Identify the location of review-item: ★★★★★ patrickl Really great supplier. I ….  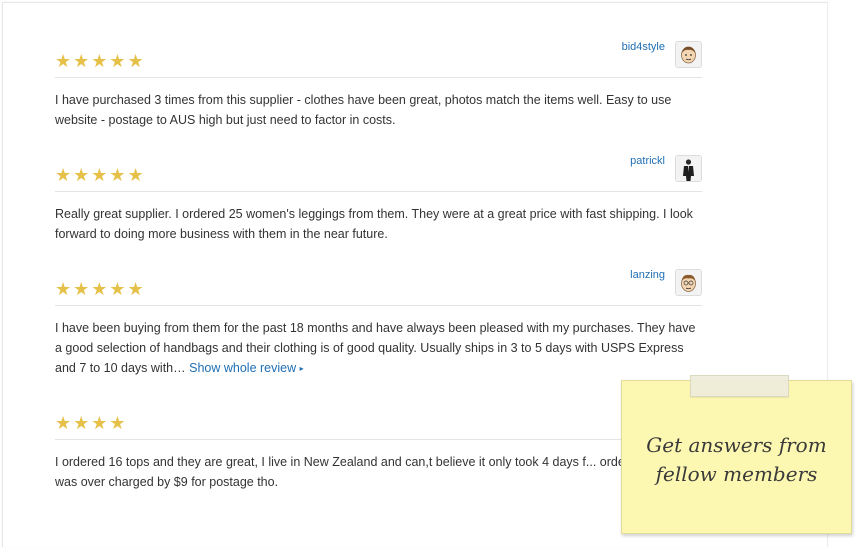
(378, 199).